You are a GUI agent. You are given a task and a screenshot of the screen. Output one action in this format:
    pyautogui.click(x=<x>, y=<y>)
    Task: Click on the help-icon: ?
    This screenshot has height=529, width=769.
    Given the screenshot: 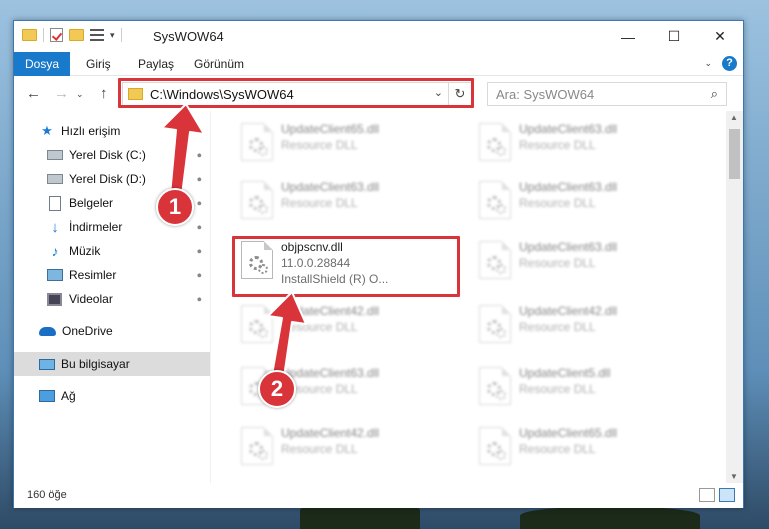 What is the action you would take?
    pyautogui.click(x=729, y=63)
    